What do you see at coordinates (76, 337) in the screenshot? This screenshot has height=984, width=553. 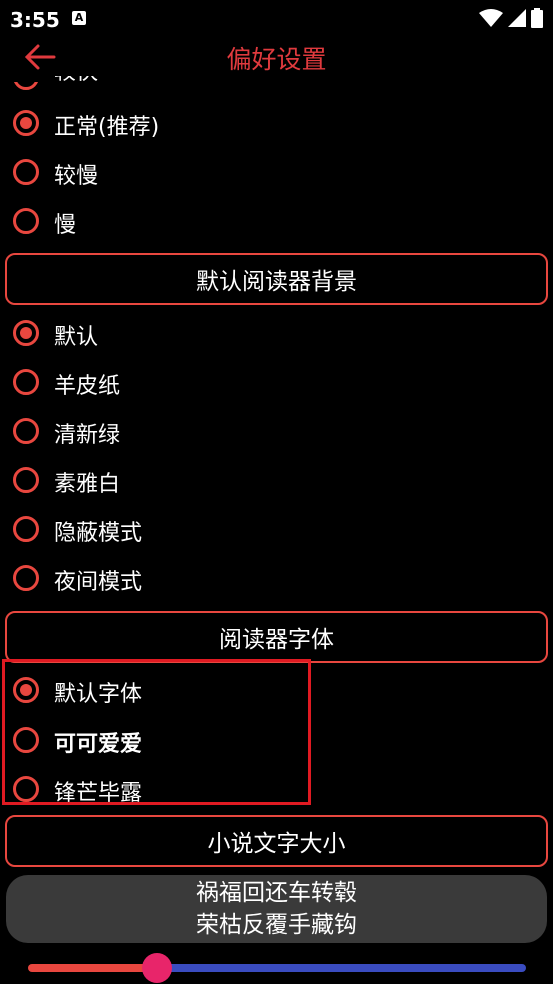 I see `radio-label: 默认` at bounding box center [76, 337].